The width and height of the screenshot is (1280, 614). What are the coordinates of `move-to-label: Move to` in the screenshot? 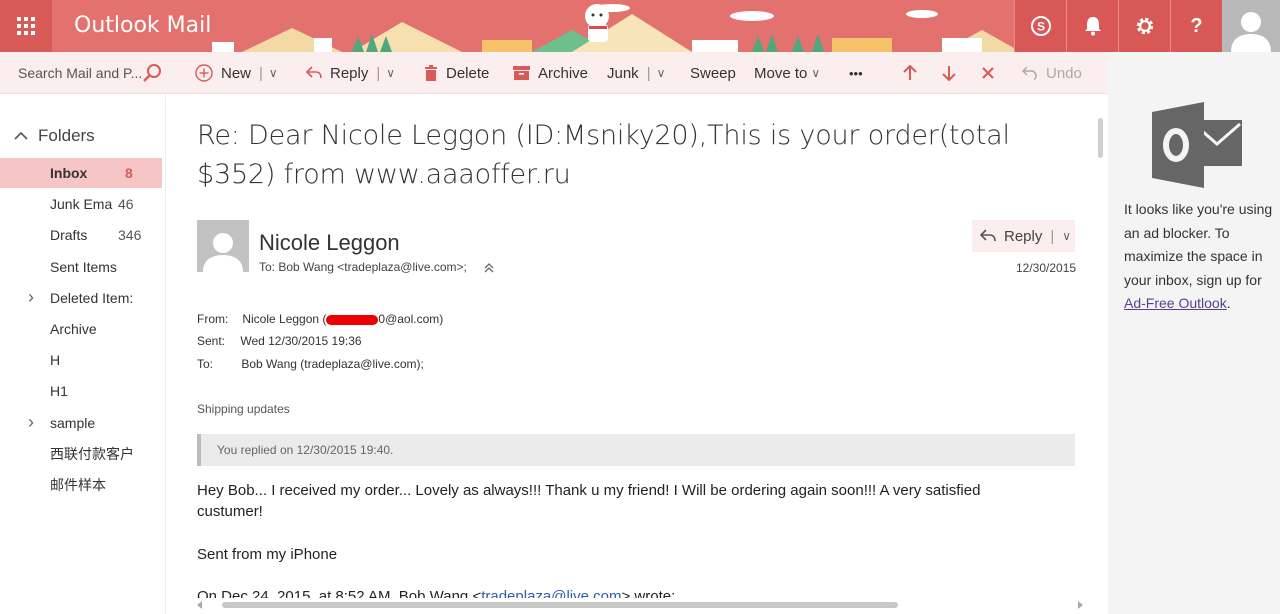 It's located at (781, 73).